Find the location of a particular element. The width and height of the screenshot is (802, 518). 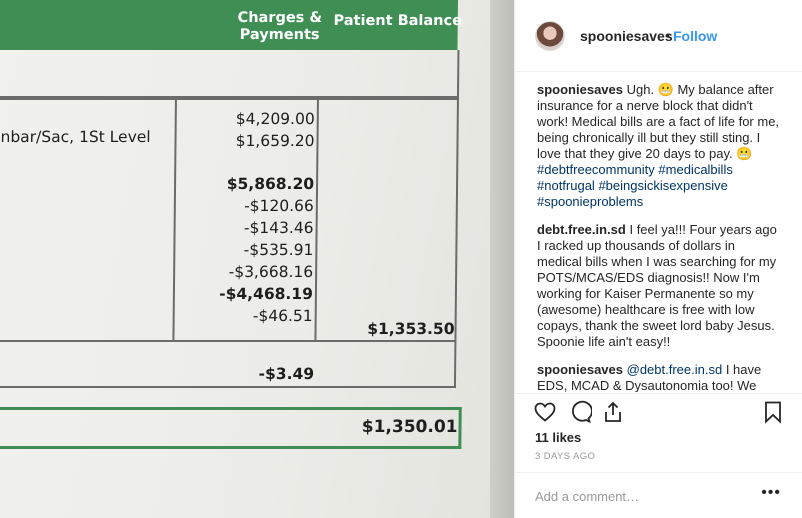

comment-username: debt.free.in.sd is located at coordinates (581, 229).